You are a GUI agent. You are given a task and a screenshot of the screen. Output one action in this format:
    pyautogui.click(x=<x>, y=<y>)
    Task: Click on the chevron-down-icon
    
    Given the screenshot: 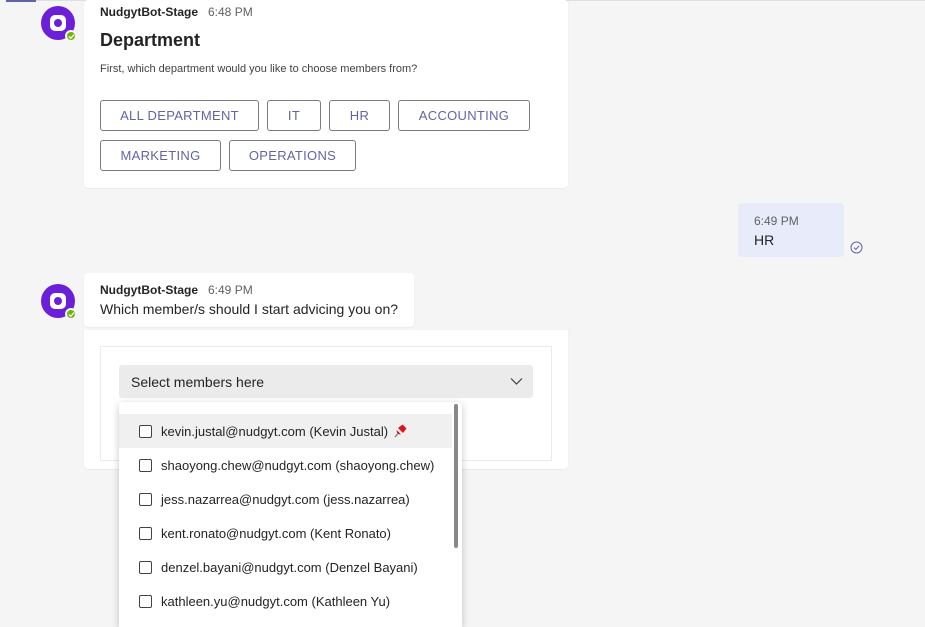 What is the action you would take?
    pyautogui.click(x=516, y=381)
    